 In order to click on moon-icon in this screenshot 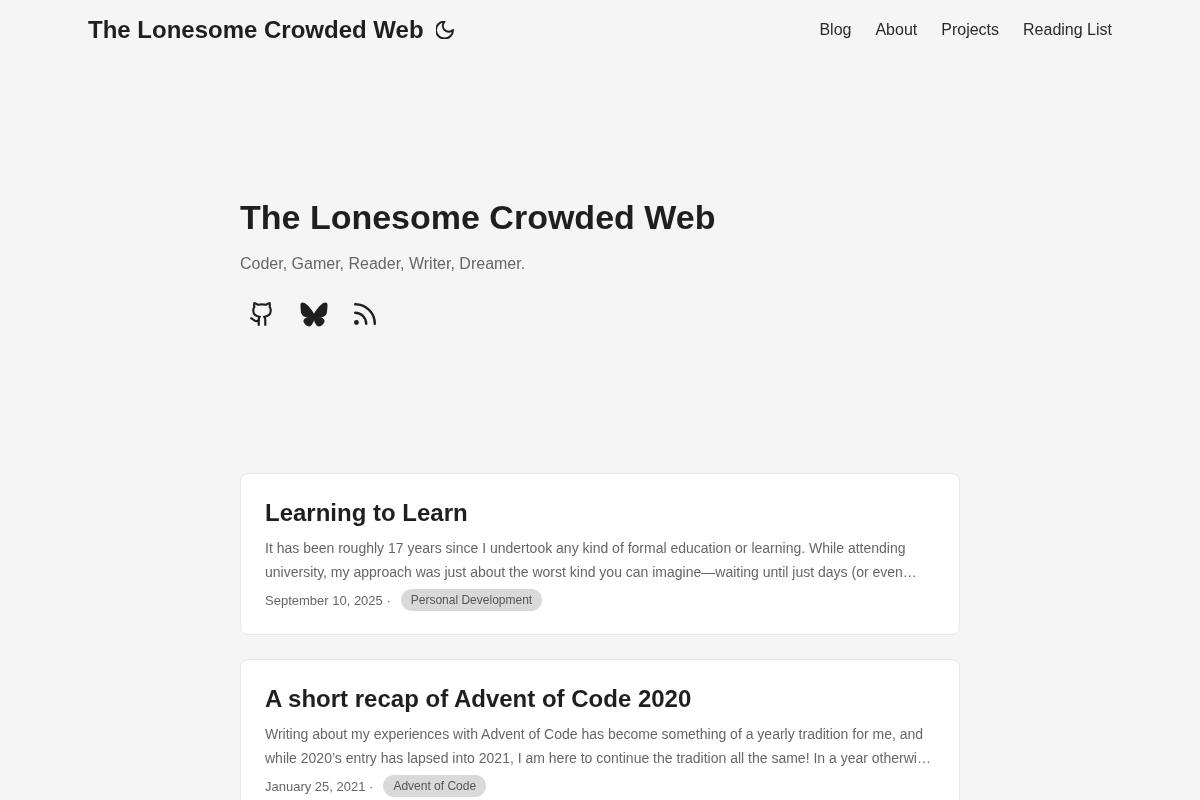, I will do `click(444, 30)`.